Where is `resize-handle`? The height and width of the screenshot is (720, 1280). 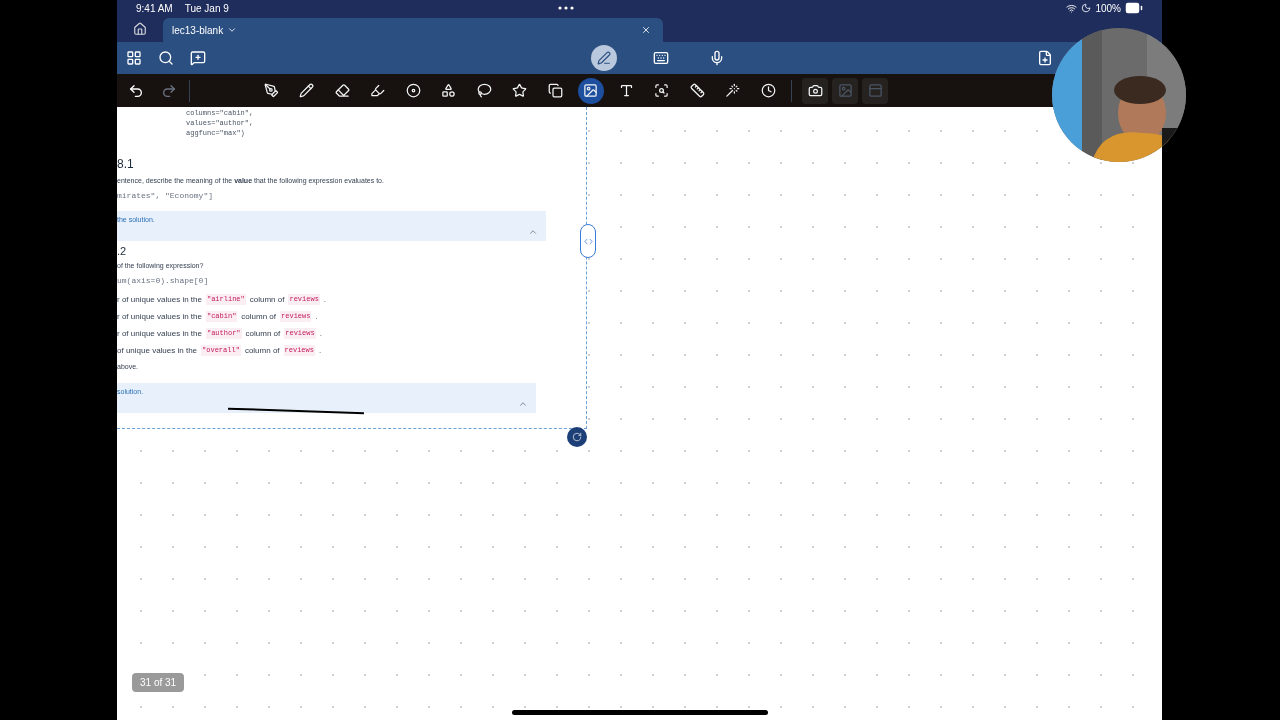
resize-handle is located at coordinates (588, 241).